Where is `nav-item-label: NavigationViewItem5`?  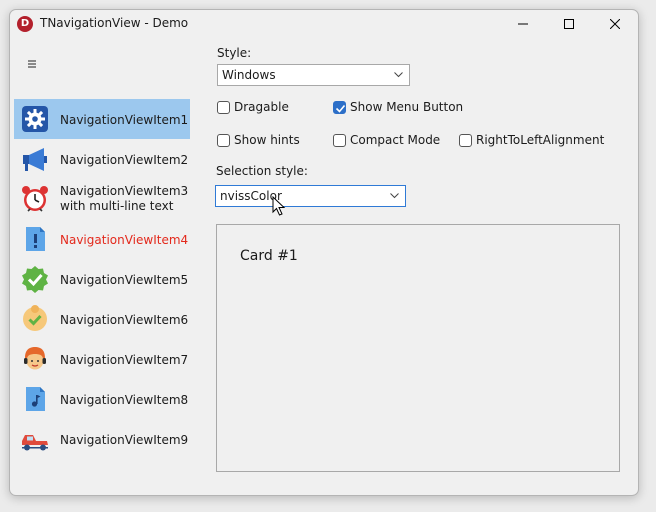 nav-item-label: NavigationViewItem5 is located at coordinates (124, 280).